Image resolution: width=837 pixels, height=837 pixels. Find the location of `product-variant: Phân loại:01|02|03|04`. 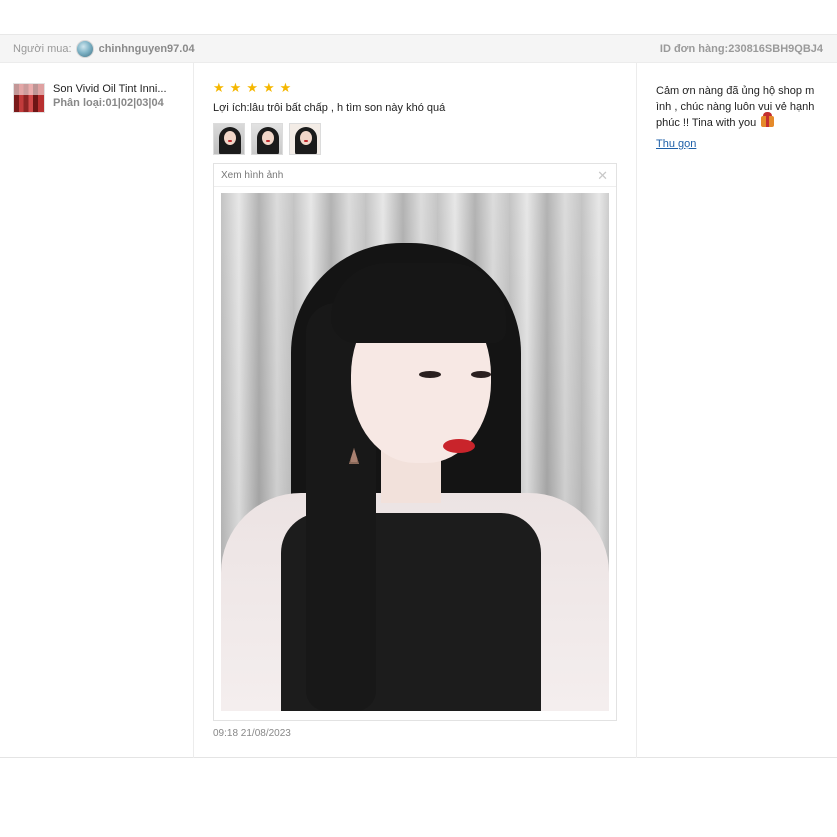

product-variant: Phân loại:01|02|03|04 is located at coordinates (108, 103).